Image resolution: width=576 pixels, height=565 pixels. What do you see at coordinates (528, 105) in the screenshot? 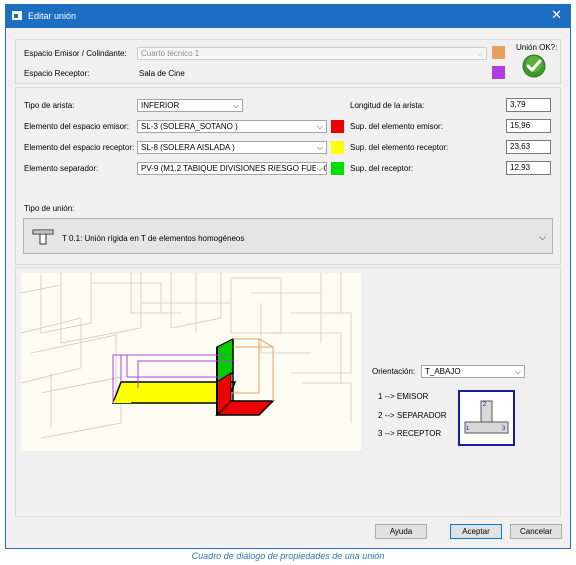
I see `longitud-field: 3,79` at bounding box center [528, 105].